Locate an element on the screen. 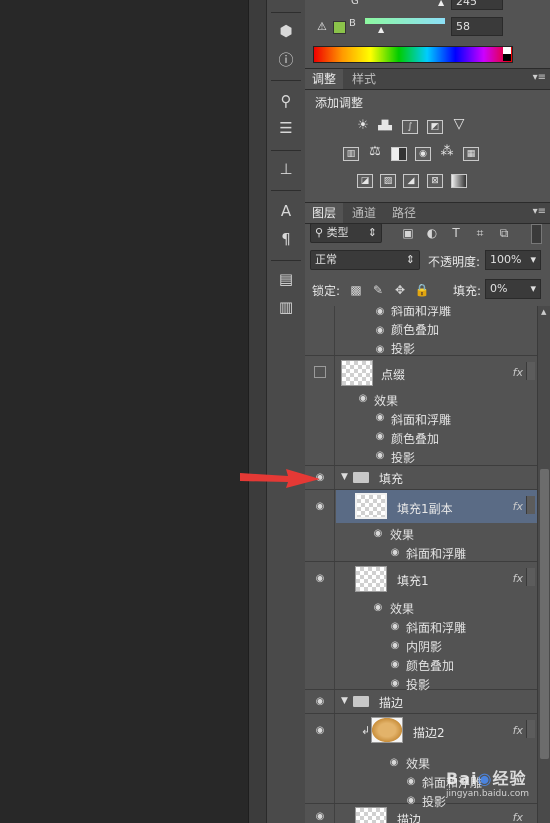  curves-icon: ∫ is located at coordinates (410, 127).